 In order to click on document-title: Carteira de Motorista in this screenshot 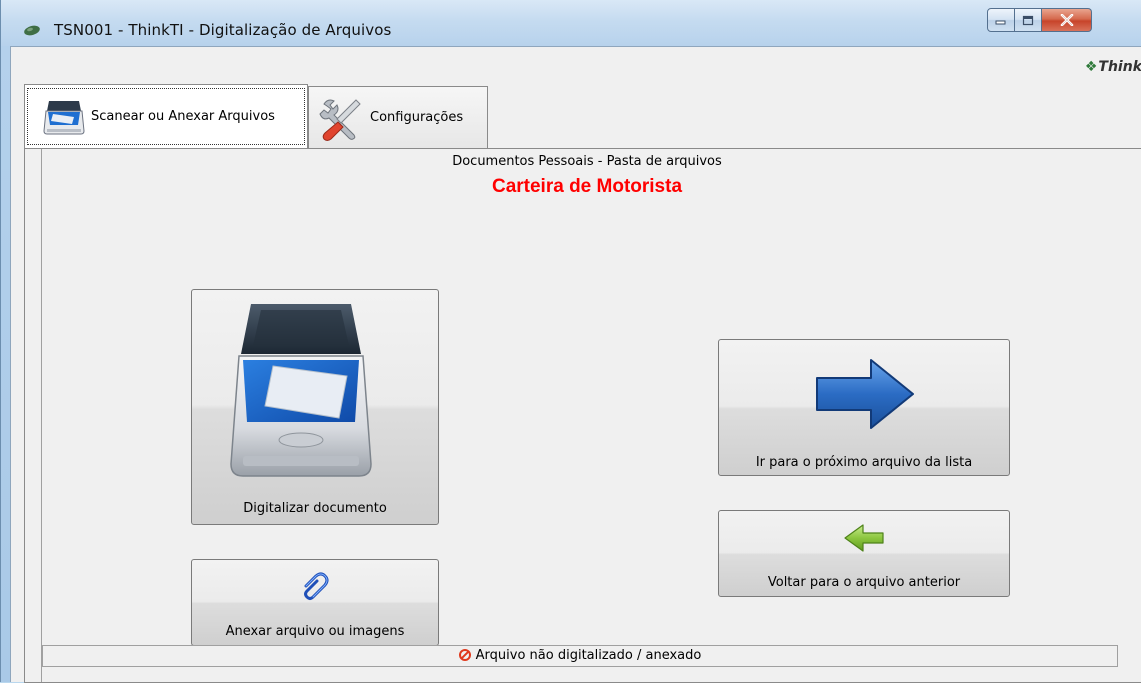, I will do `click(587, 186)`.